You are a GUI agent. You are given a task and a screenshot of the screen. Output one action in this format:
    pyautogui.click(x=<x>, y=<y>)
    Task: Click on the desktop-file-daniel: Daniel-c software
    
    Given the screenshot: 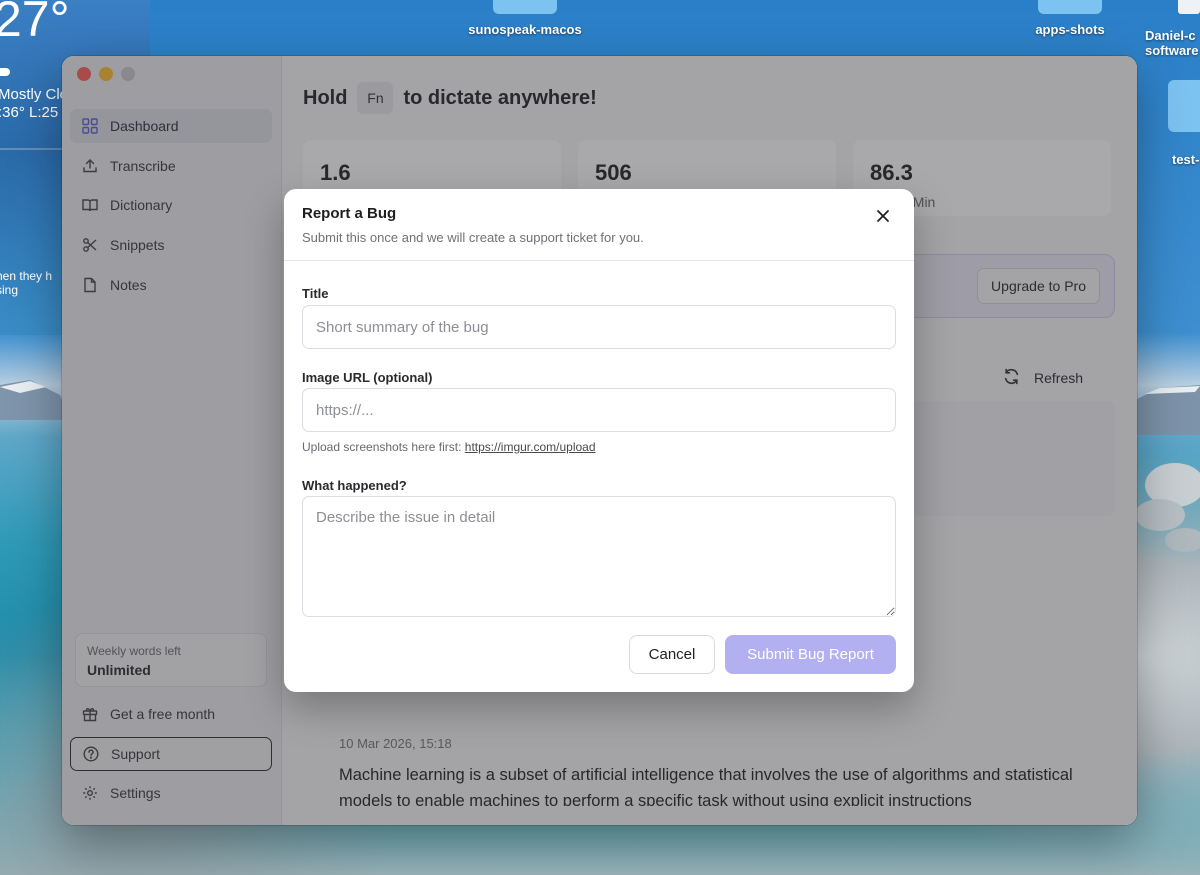 What is the action you would take?
    pyautogui.click(x=1172, y=29)
    